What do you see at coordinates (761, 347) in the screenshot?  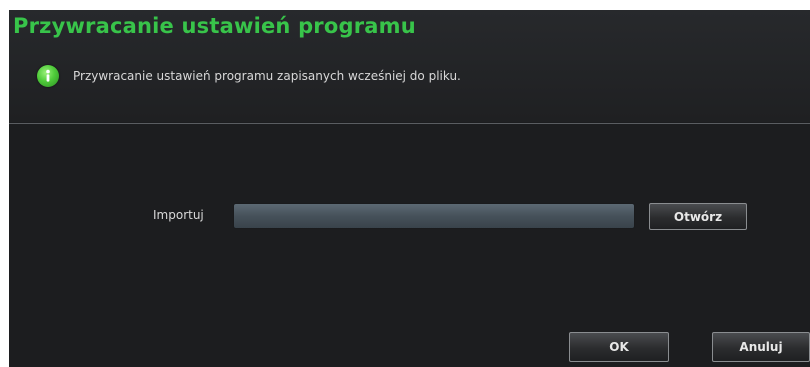 I see `cancel-button: Anuluj` at bounding box center [761, 347].